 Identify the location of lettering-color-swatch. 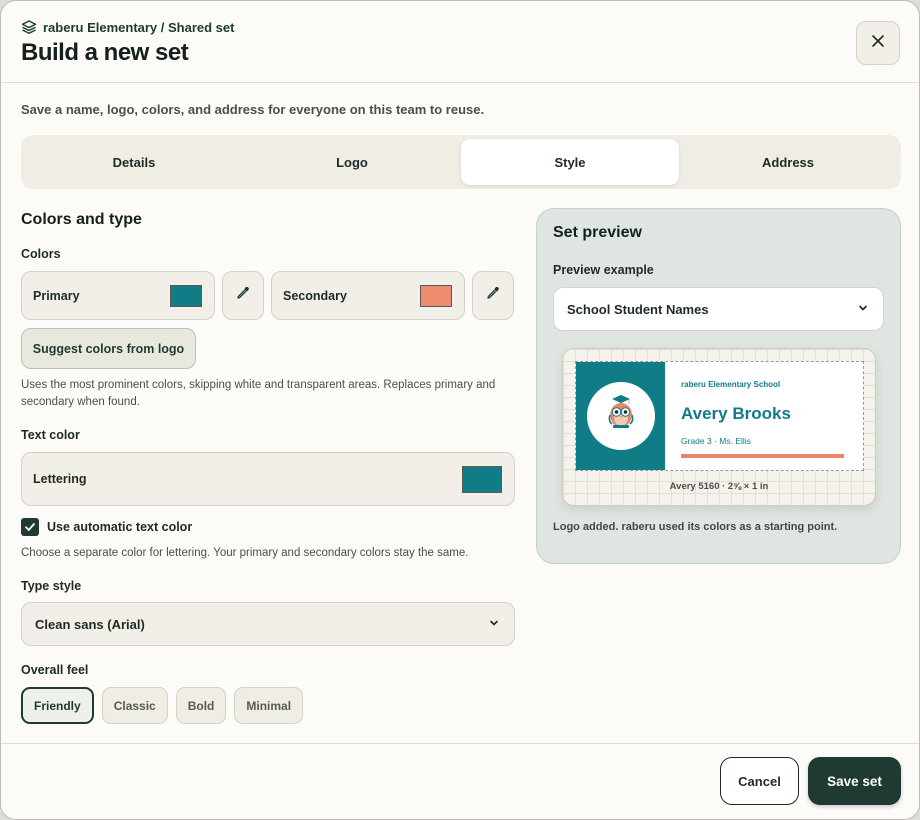
(482, 479).